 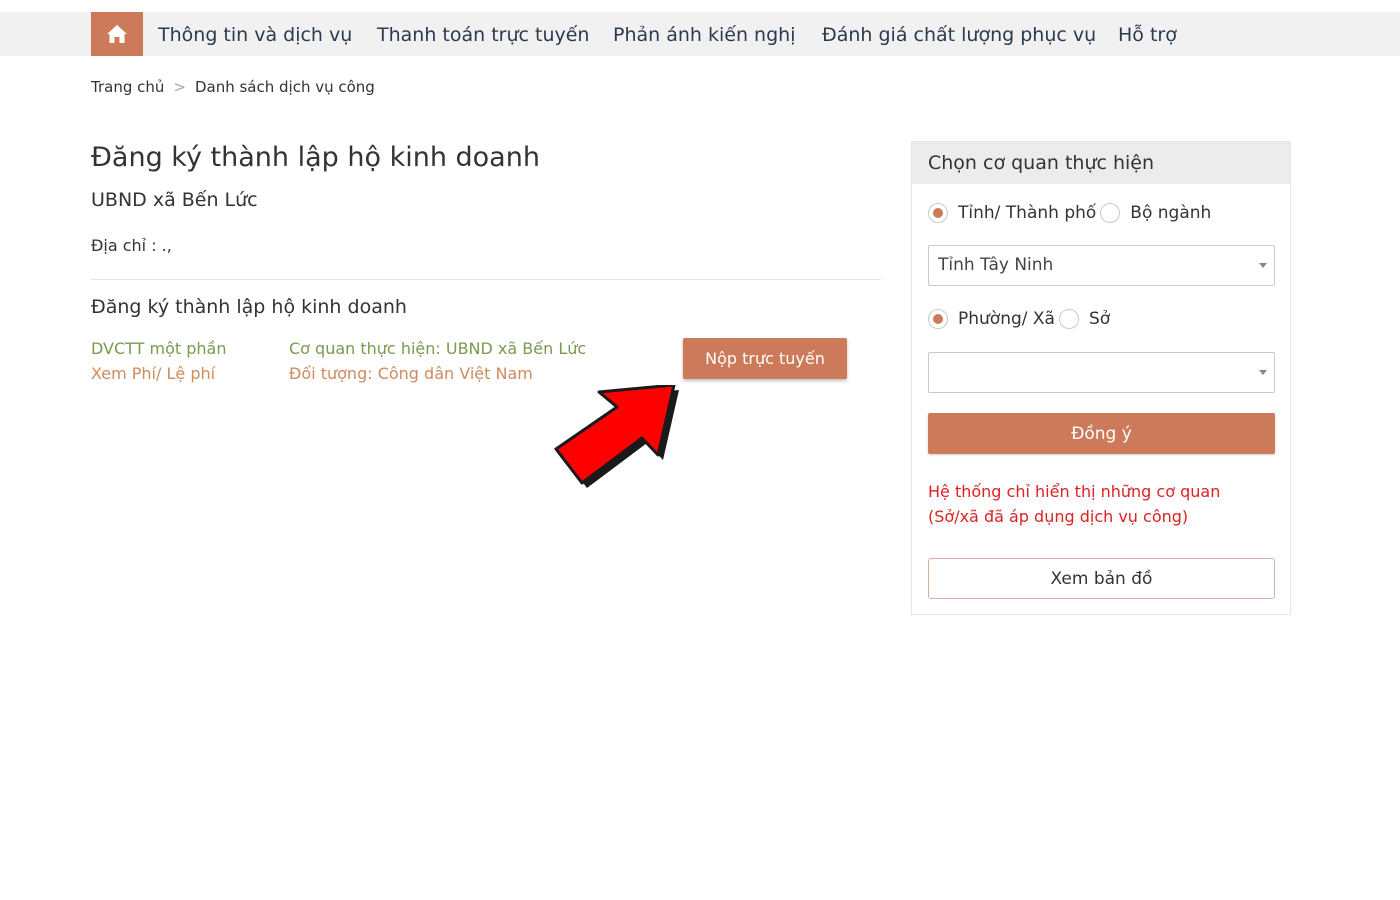 I want to click on agency-address: Địa chỉ : .,, so click(x=131, y=245).